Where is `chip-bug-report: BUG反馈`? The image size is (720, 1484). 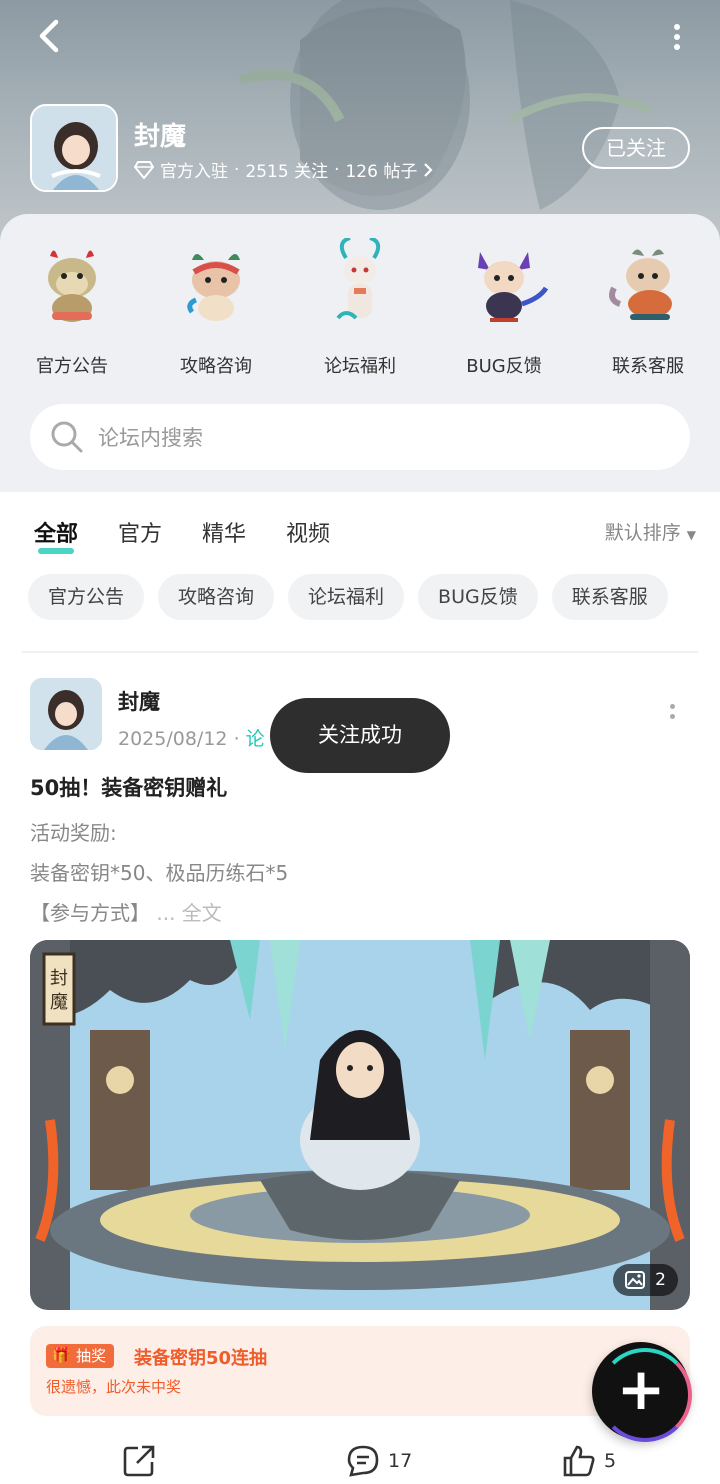
chip-bug-report: BUG反馈 is located at coordinates (478, 597).